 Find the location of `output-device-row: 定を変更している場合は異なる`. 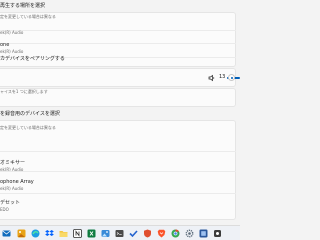

output-device-row: 定を変更している場合は異なる is located at coordinates (118, 21).